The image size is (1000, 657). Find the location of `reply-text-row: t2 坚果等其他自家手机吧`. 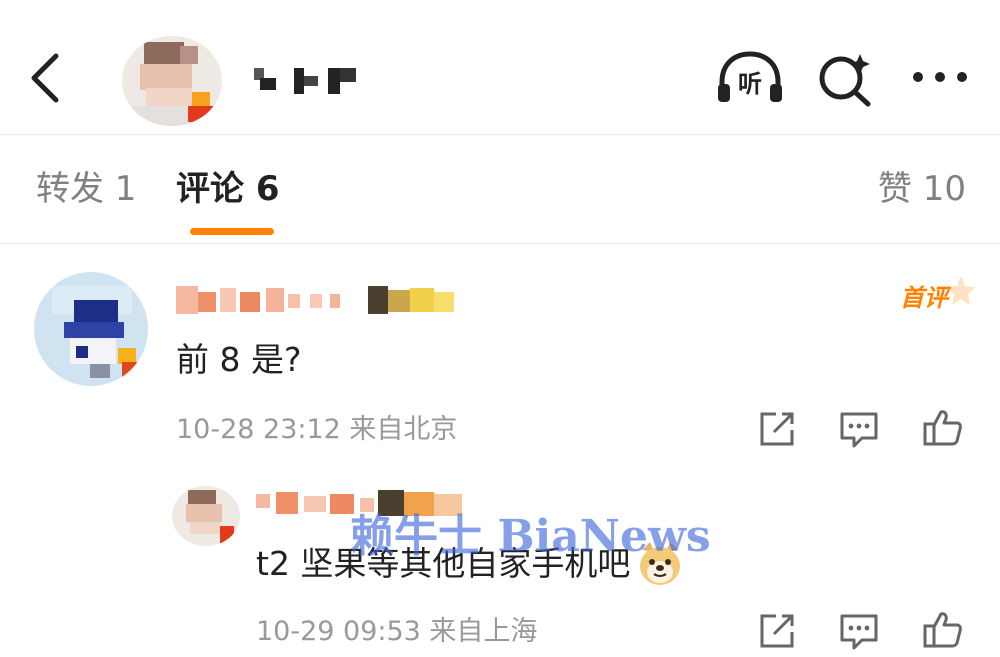

reply-text-row: t2 坚果等其他自家手机吧 is located at coordinates (470, 564).